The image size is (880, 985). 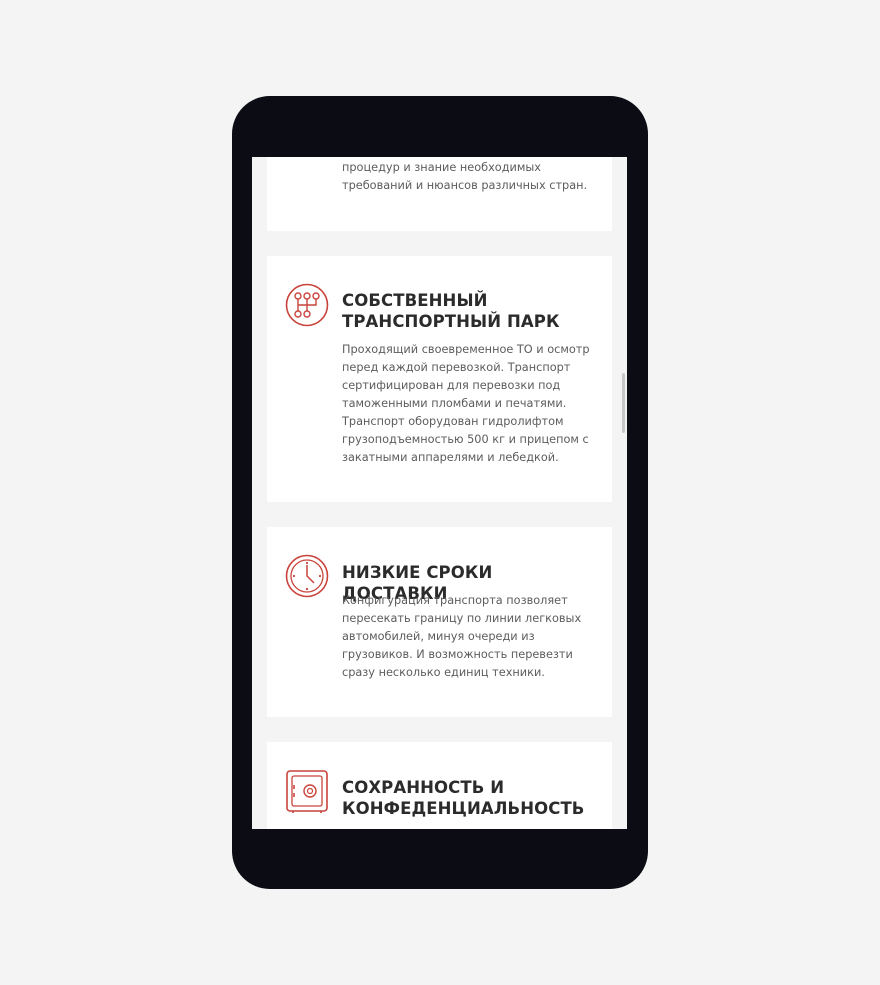 I want to click on feature-card-safety: СОХРАННОСТЬ И КОНФЕДЕНЦИАЛЬНОСТЬ, so click(x=439, y=785).